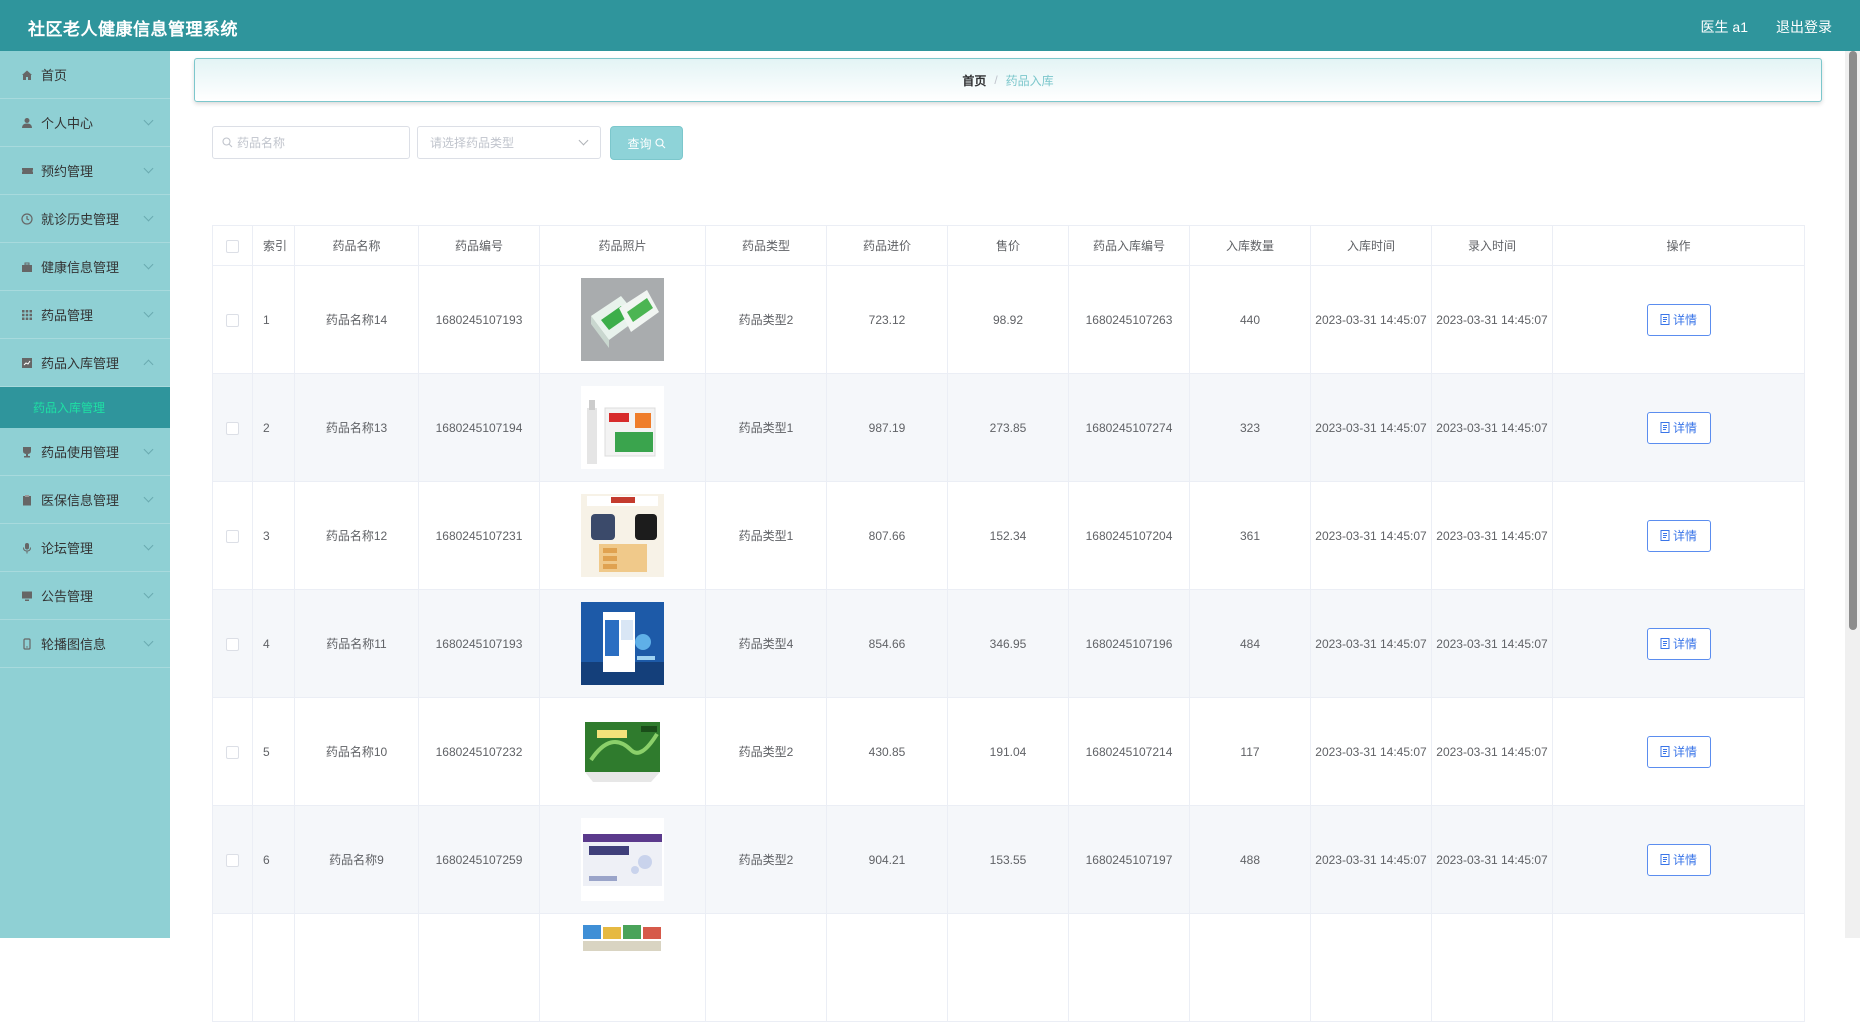 The width and height of the screenshot is (1860, 1022). I want to click on cell-drug-code: 1680245107259, so click(479, 859).